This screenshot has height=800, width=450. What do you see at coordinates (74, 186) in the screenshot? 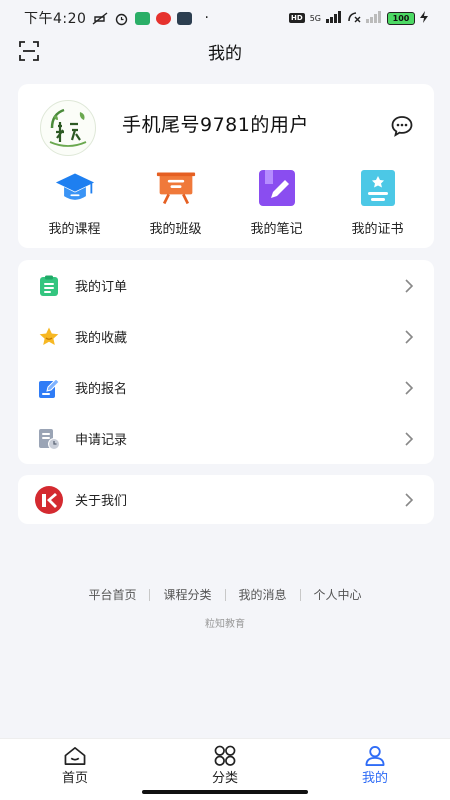
I see `graduation-cap-icon` at bounding box center [74, 186].